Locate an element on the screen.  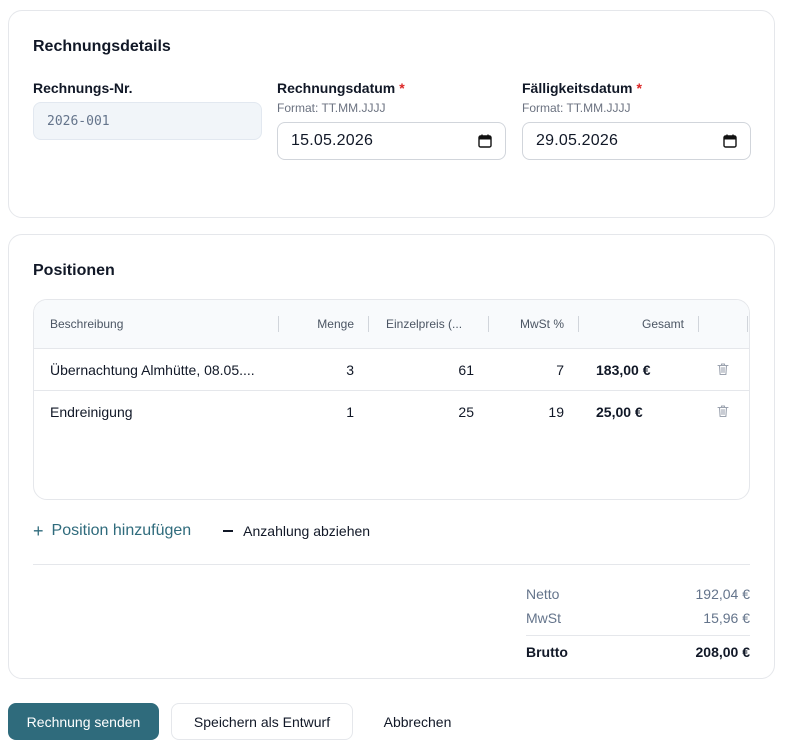
row-unit-price: 25 is located at coordinates (430, 412).